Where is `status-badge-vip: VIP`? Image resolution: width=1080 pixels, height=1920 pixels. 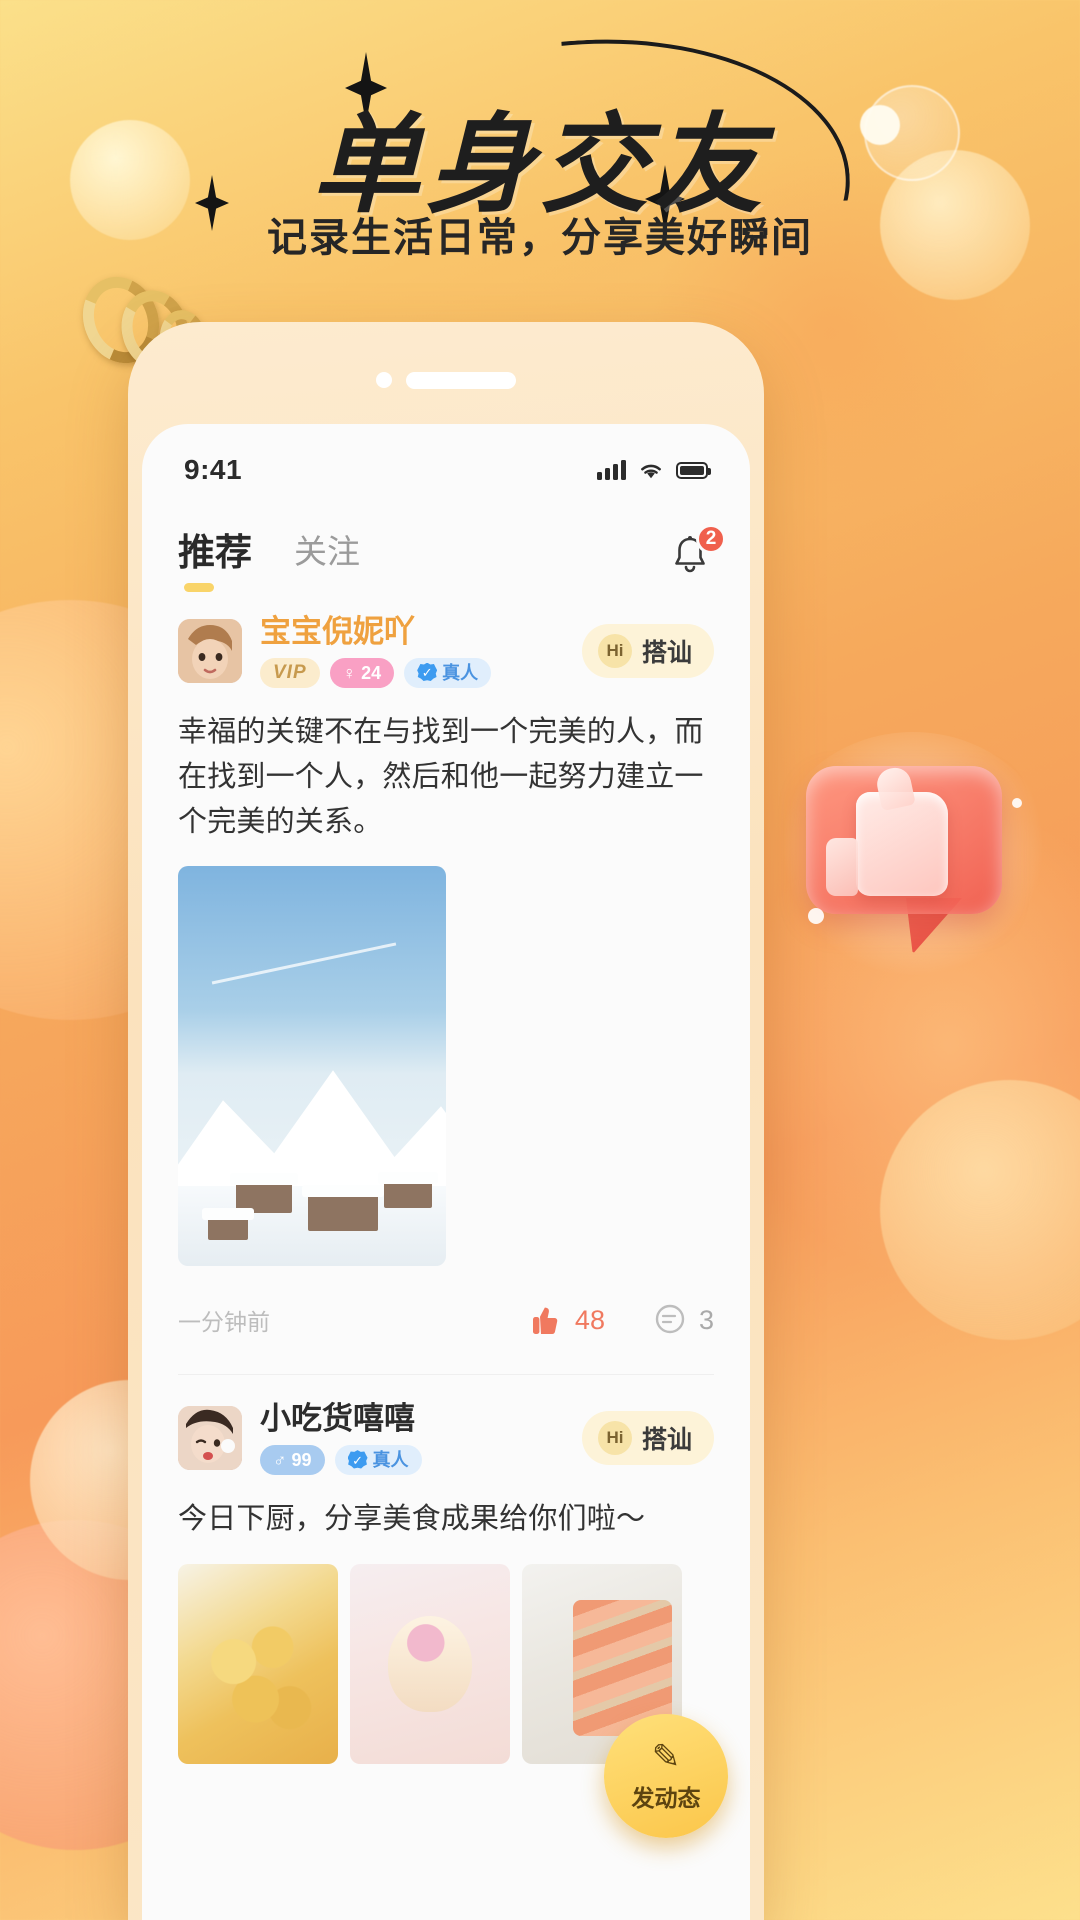 status-badge-vip: VIP is located at coordinates (290, 672).